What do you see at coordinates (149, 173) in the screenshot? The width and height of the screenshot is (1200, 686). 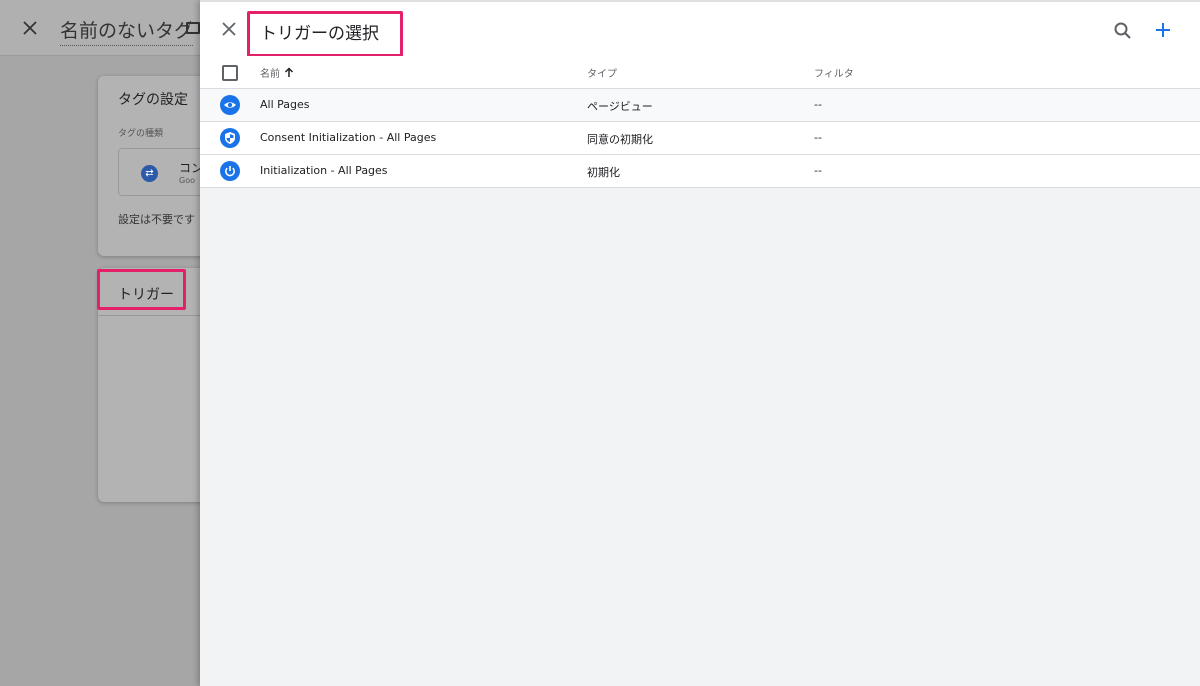 I see `swap-icon: ⇄` at bounding box center [149, 173].